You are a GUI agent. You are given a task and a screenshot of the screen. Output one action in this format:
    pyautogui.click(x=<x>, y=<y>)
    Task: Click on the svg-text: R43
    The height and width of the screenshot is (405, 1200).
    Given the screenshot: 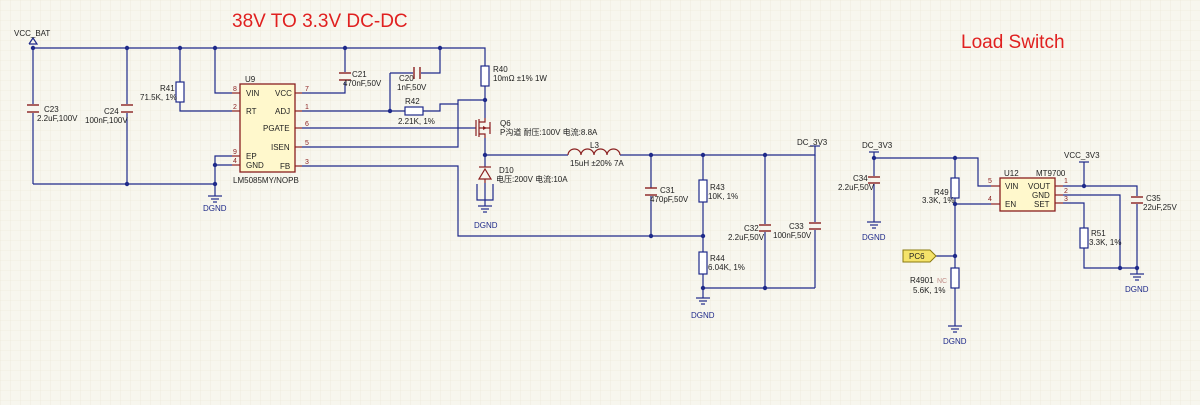 What is the action you would take?
    pyautogui.click(x=717, y=187)
    